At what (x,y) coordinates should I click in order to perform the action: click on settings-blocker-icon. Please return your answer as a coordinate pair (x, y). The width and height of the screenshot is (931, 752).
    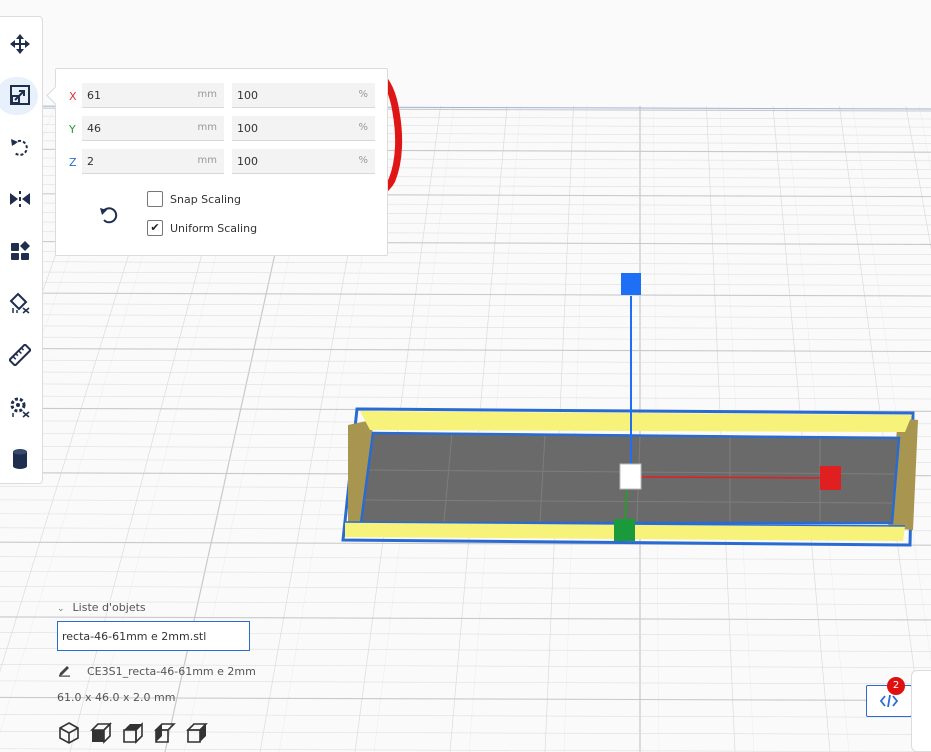
    Looking at the image, I should click on (20, 407).